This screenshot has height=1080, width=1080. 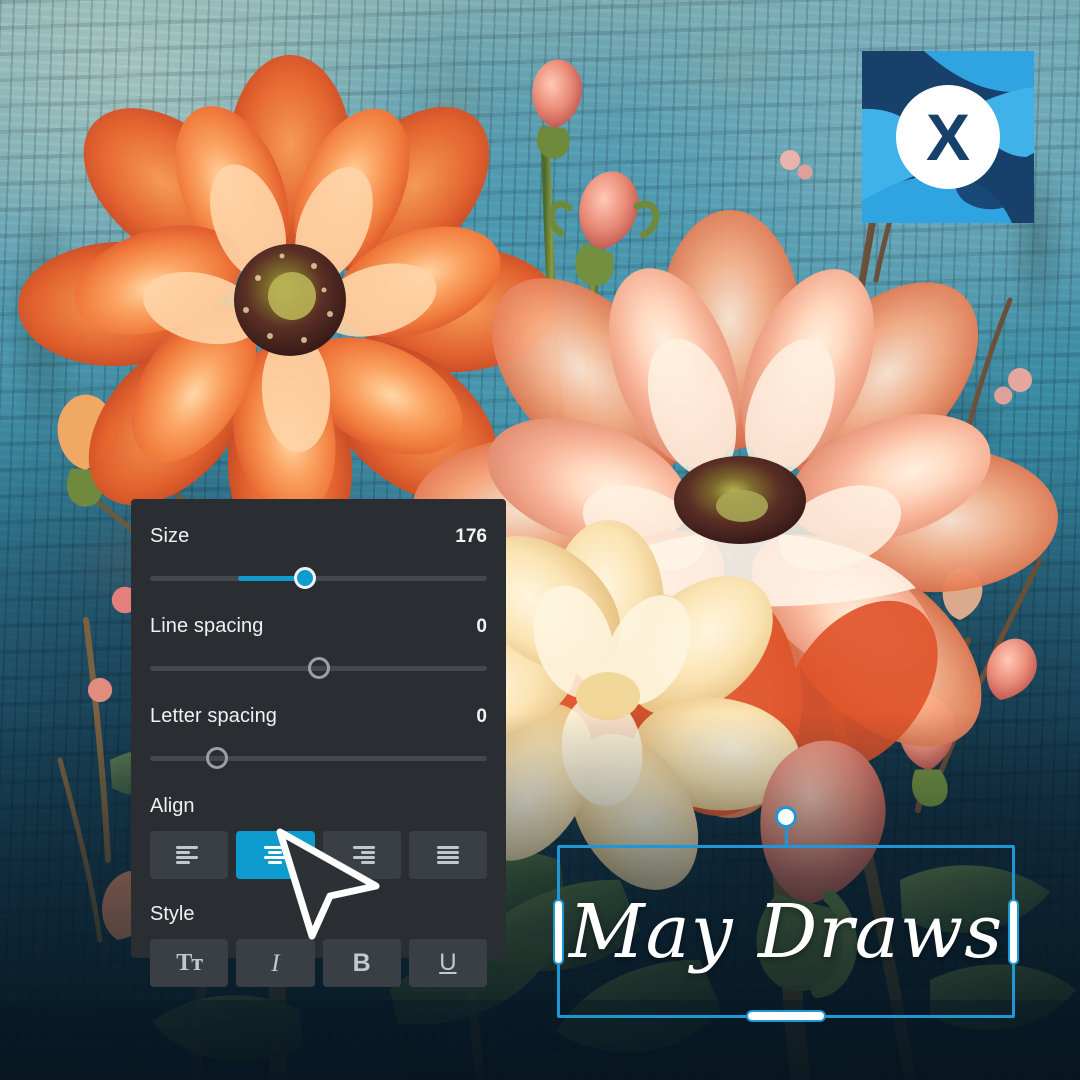 I want to click on bold-icon: B, so click(x=361, y=962).